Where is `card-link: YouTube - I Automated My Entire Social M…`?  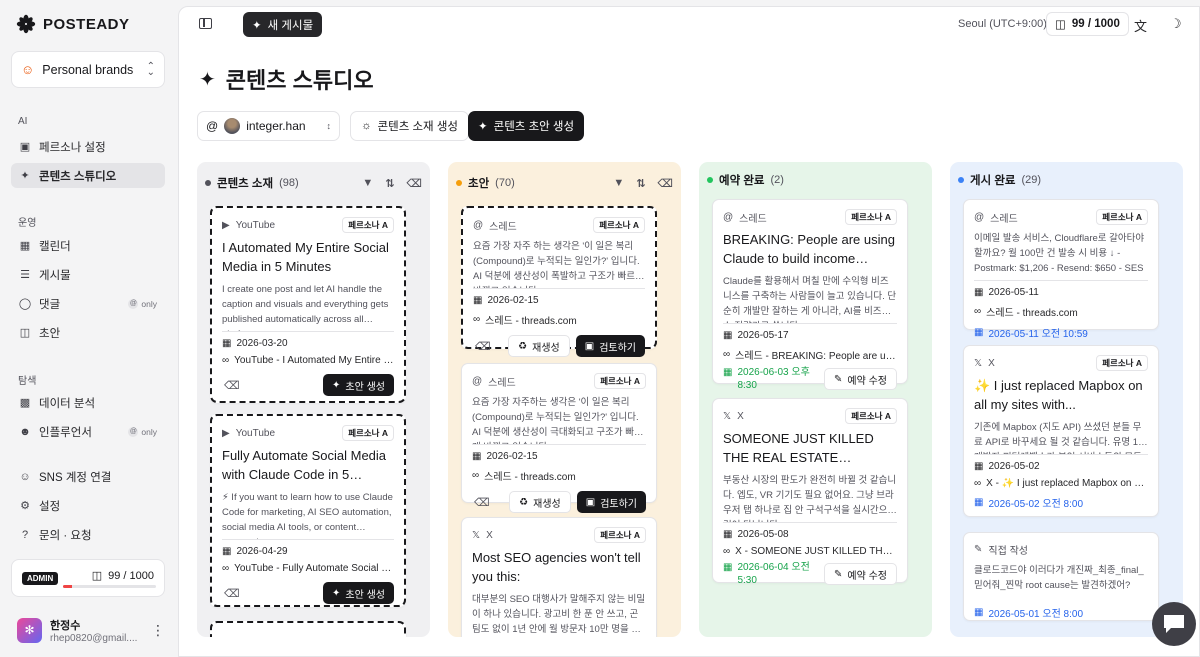
card-link: YouTube - I Automated My Entire Social M… is located at coordinates (314, 360).